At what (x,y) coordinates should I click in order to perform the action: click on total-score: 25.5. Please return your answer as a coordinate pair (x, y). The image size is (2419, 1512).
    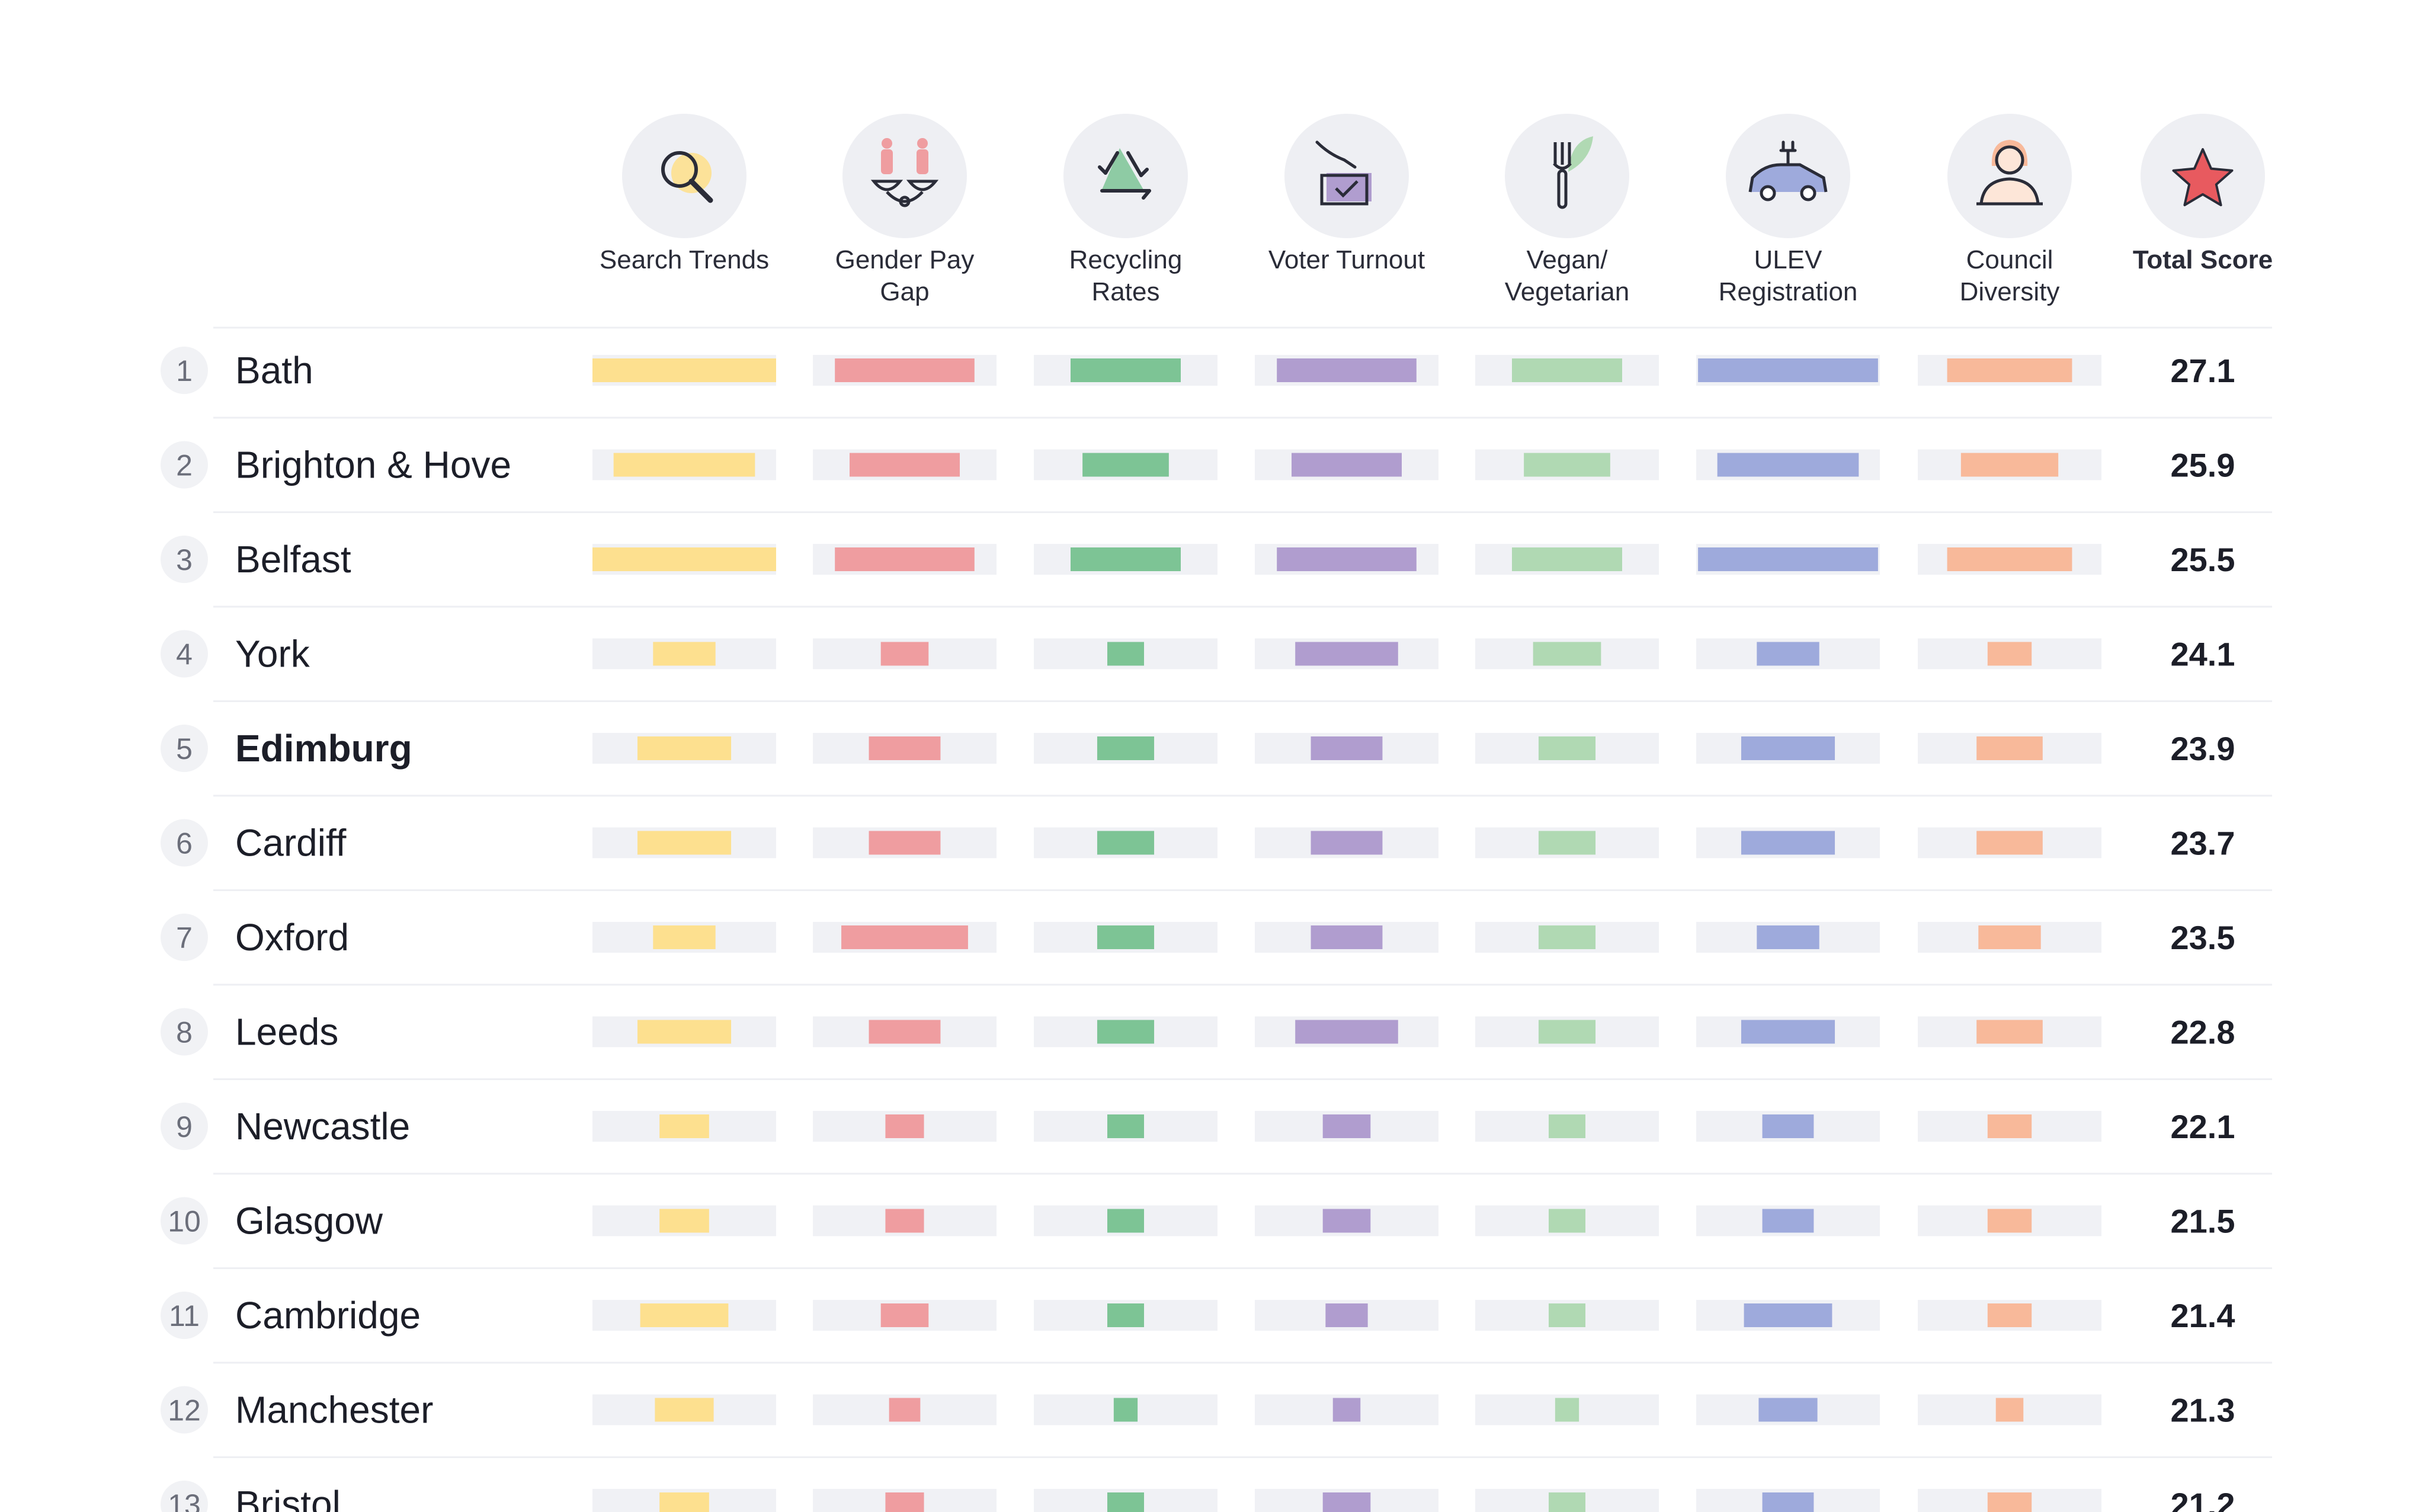
    Looking at the image, I should click on (2203, 559).